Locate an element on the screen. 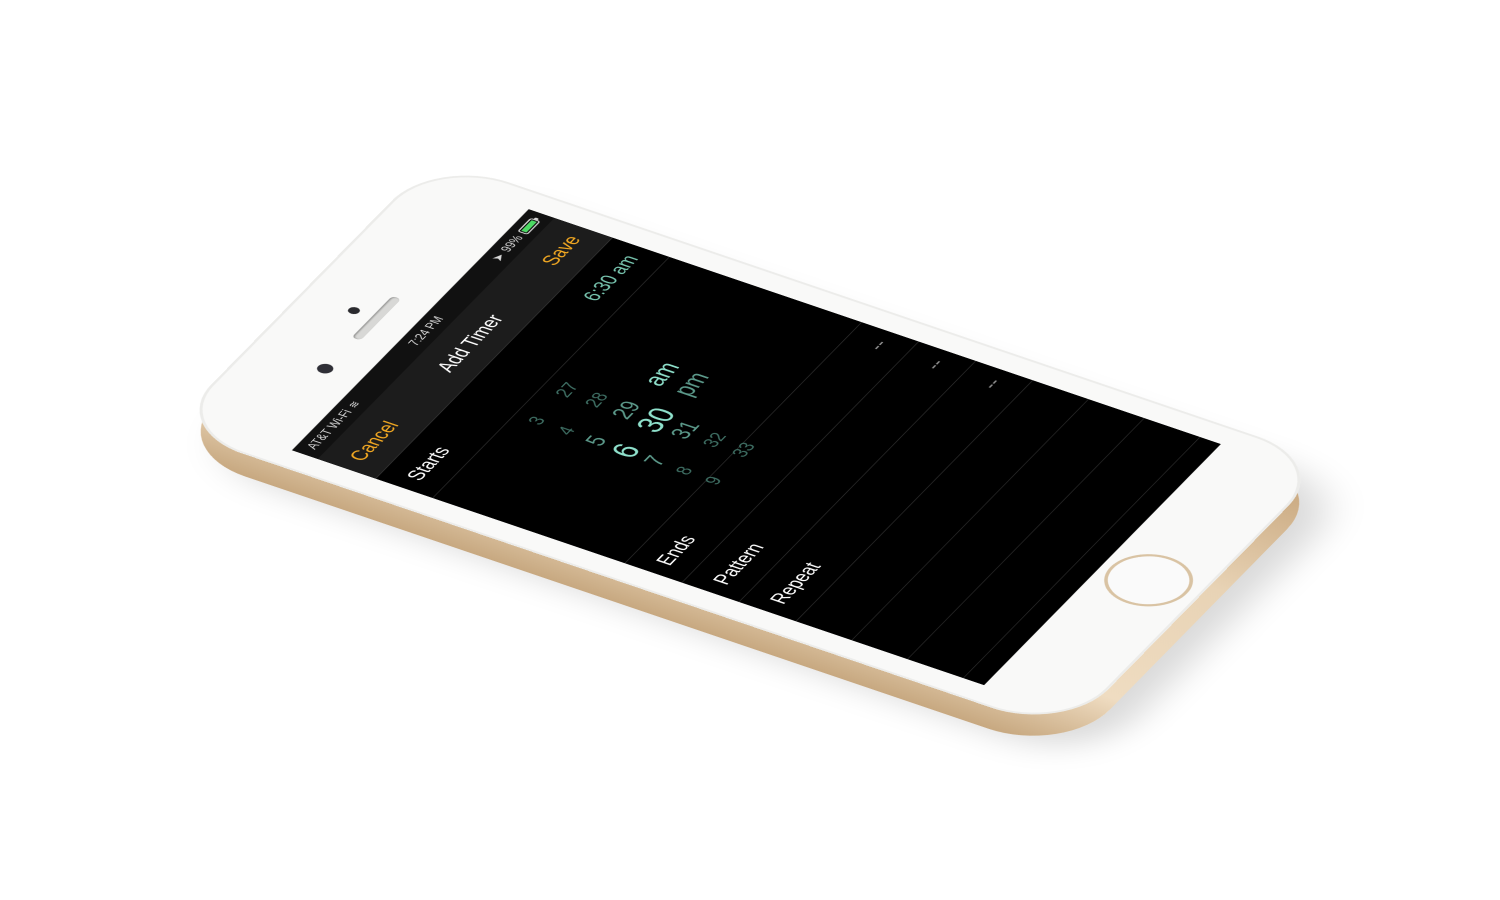  cancel-button: Cancel is located at coordinates (373, 441).